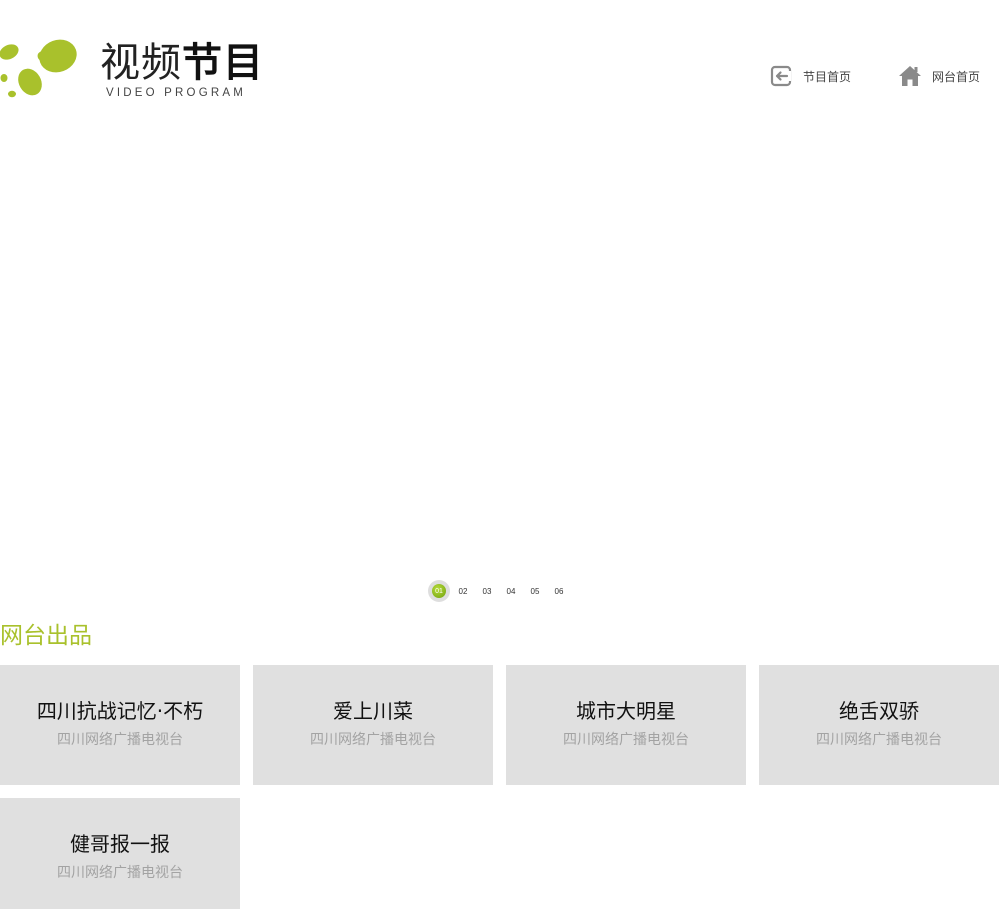  What do you see at coordinates (781, 76) in the screenshot?
I see `back-arrow-icon` at bounding box center [781, 76].